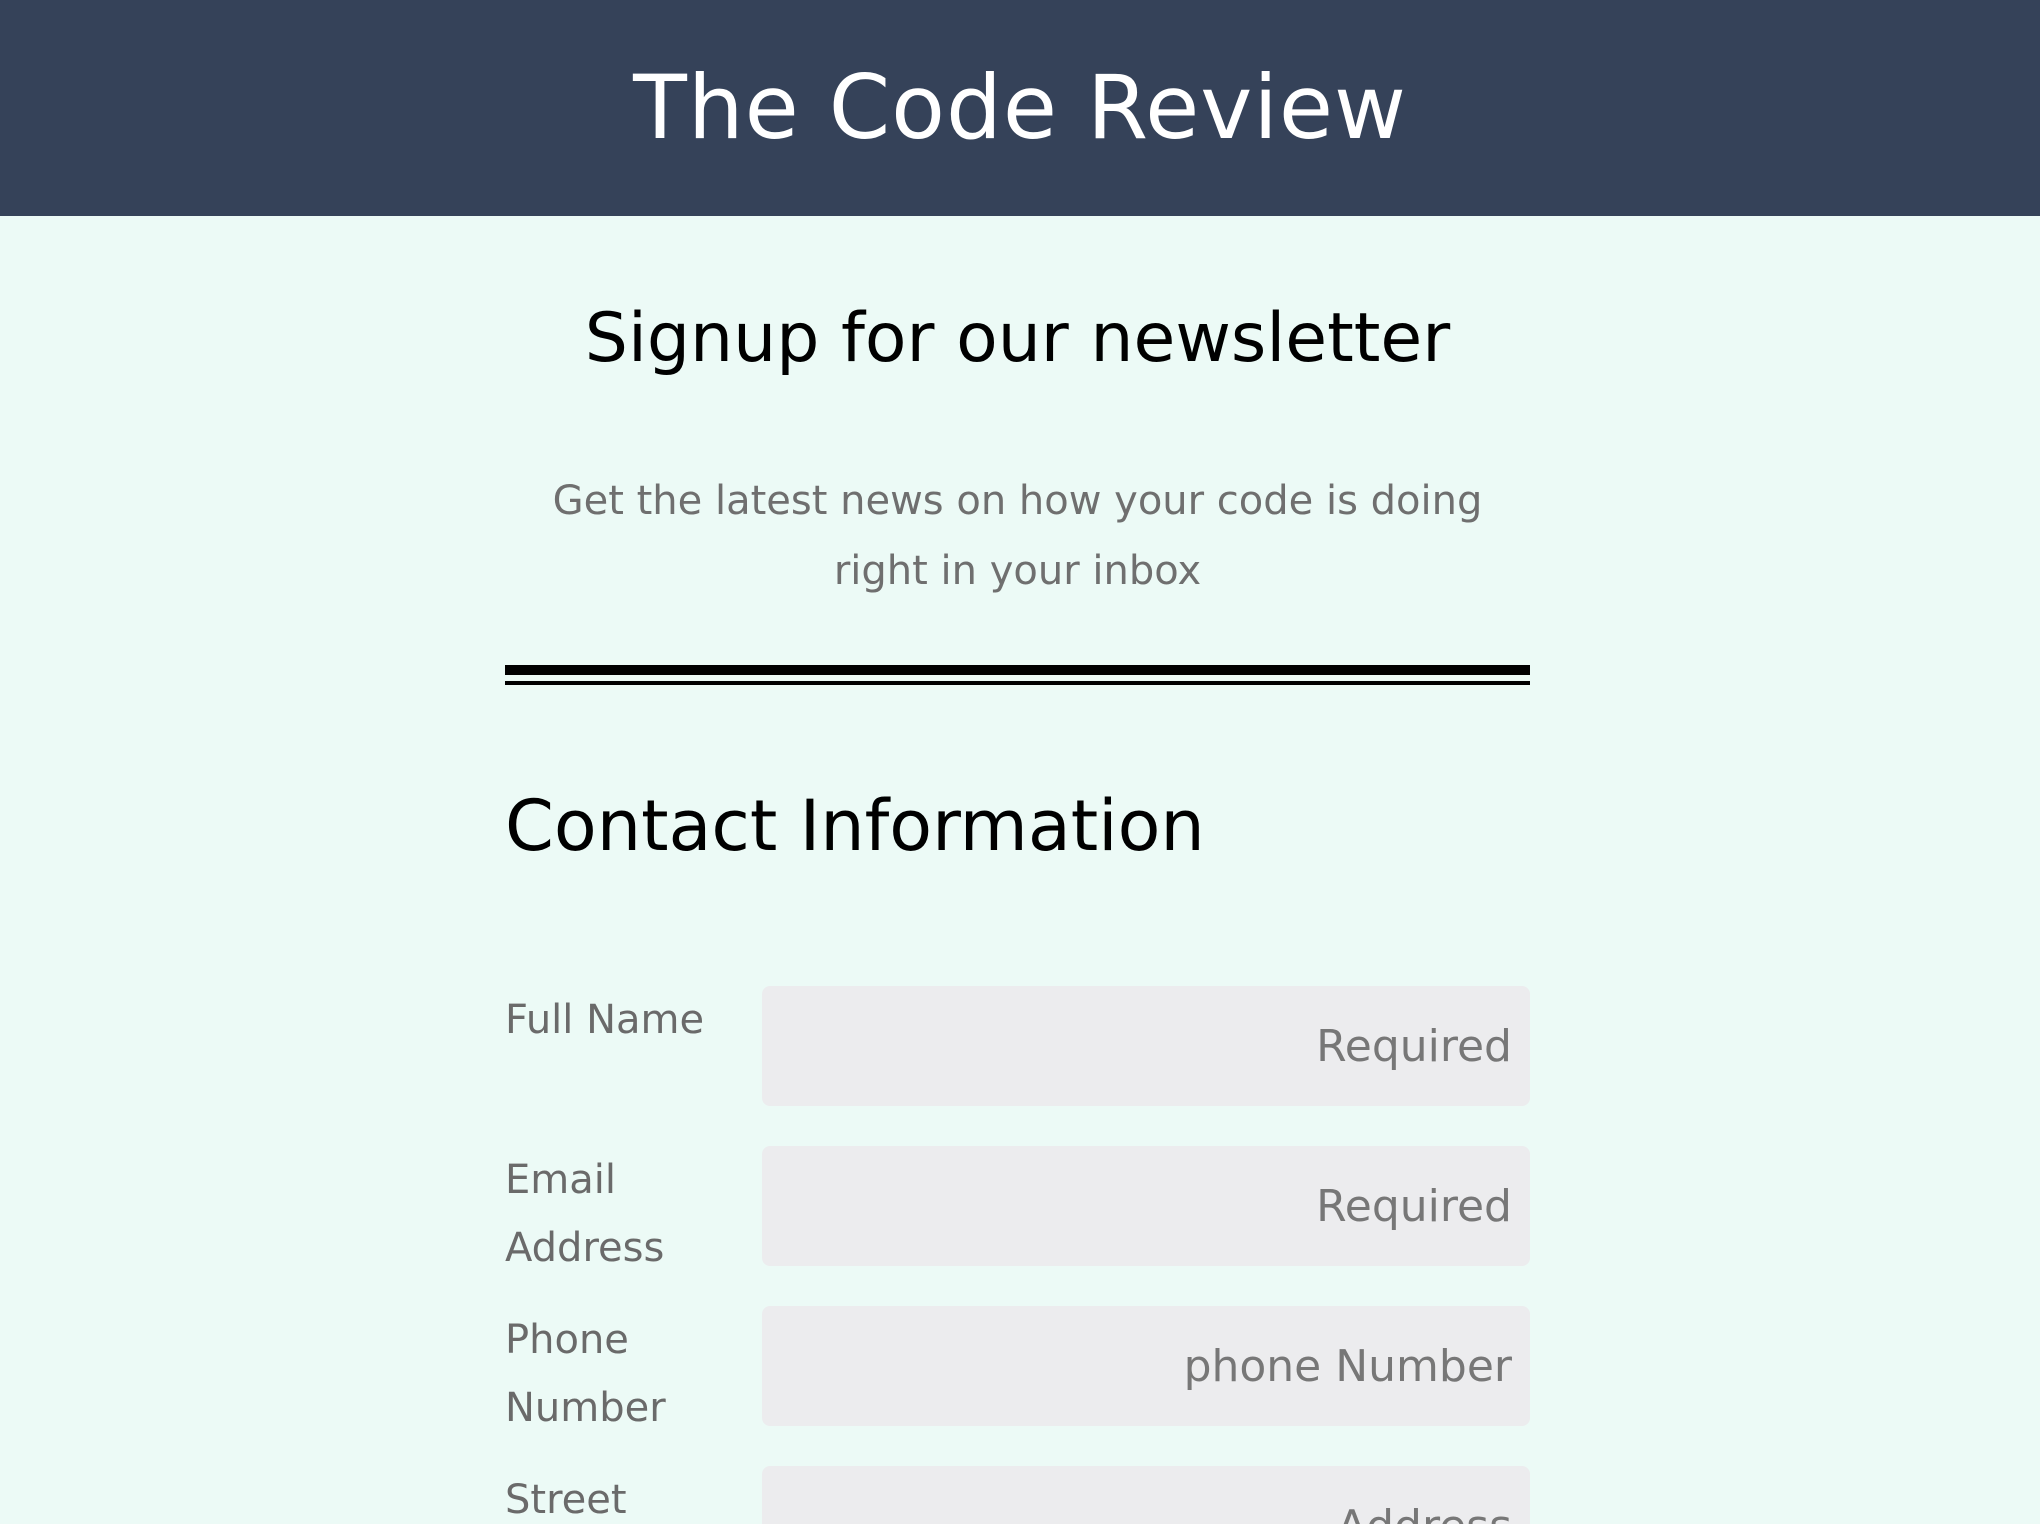 Image resolution: width=2040 pixels, height=1524 pixels. Describe the element at coordinates (855, 826) in the screenshot. I see `contact-information-heading: Contact Information` at that location.